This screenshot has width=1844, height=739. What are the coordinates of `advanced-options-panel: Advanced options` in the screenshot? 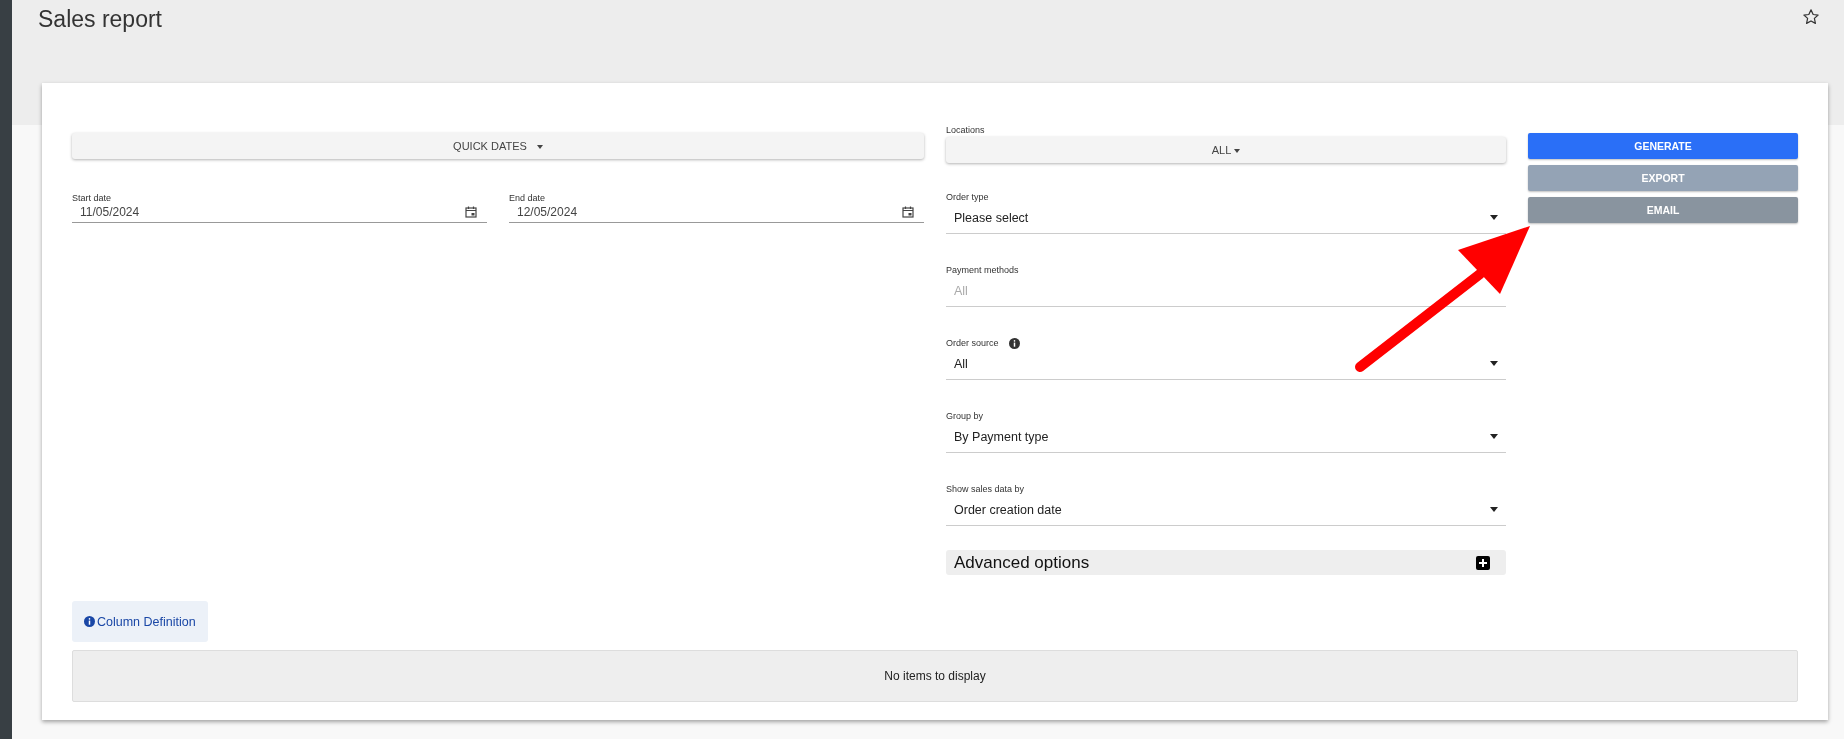 It's located at (1226, 562).